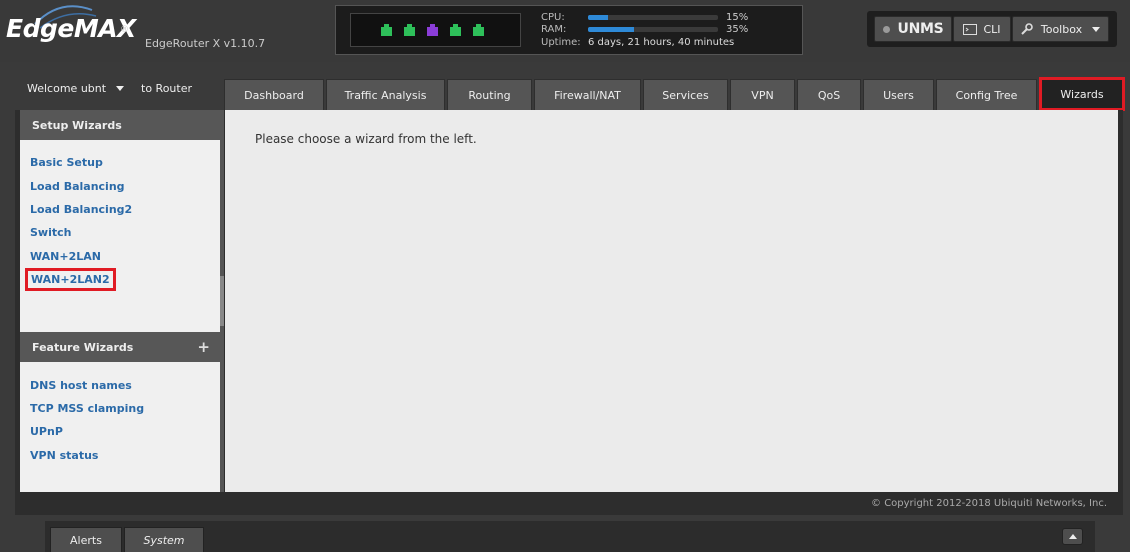 This screenshot has width=1130, height=552. What do you see at coordinates (611, 29) in the screenshot?
I see `ram-bar-fill` at bounding box center [611, 29].